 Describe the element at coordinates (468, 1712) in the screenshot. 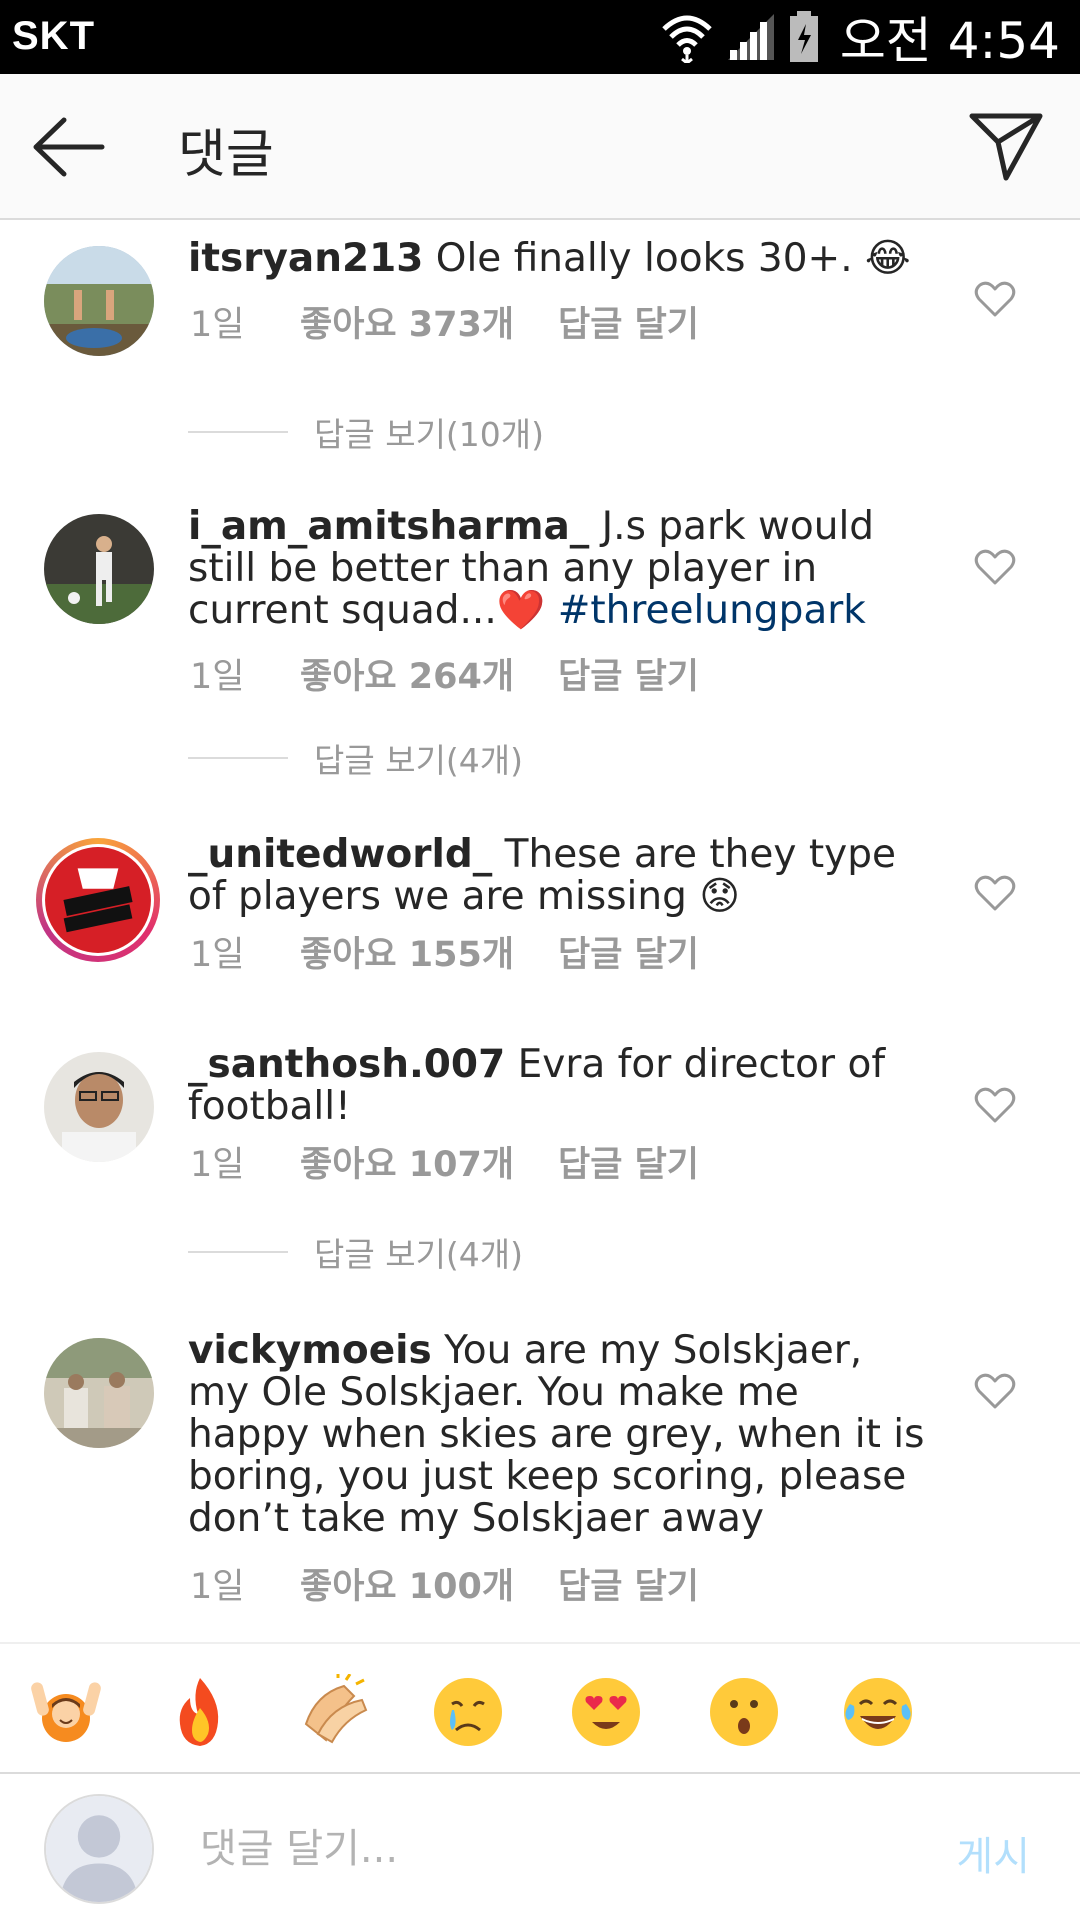

I see `crying-emoji` at that location.